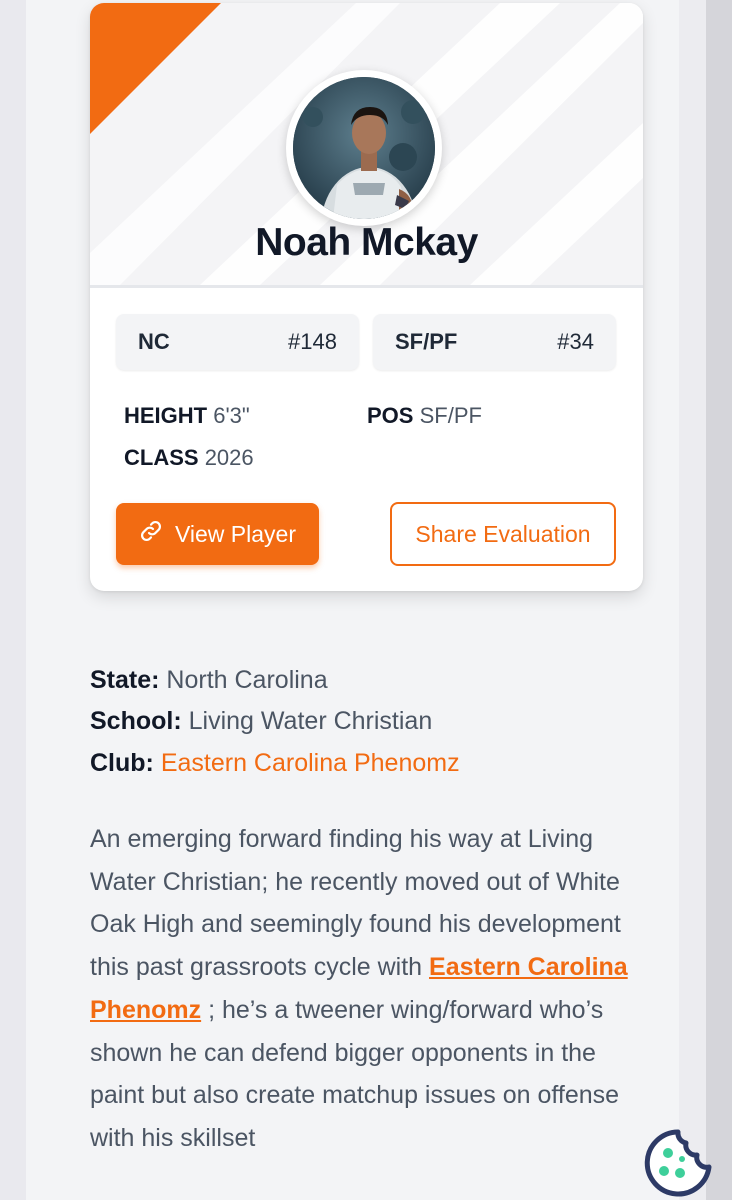 Image resolution: width=732 pixels, height=1200 pixels. I want to click on club-detail: Club: Eastern Carolina Phenomz, so click(275, 763).